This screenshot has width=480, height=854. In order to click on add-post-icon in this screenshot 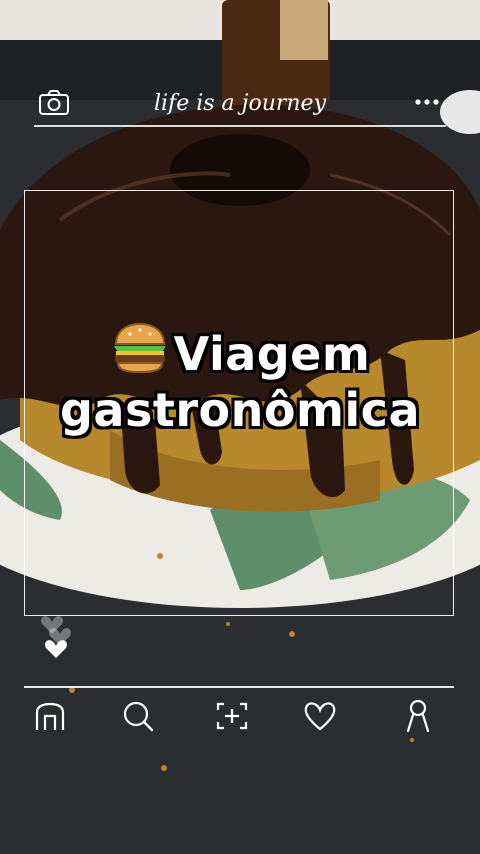, I will do `click(232, 716)`.